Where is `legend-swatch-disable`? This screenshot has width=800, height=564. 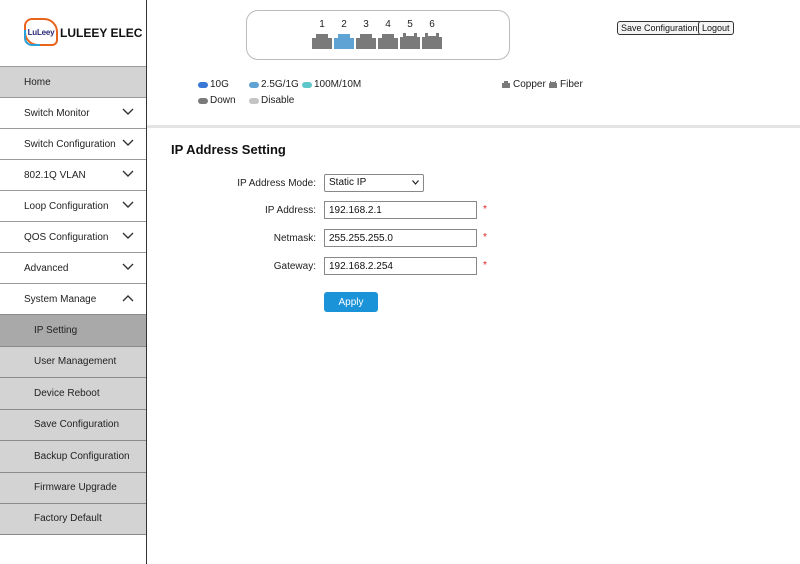
legend-swatch-disable is located at coordinates (254, 100).